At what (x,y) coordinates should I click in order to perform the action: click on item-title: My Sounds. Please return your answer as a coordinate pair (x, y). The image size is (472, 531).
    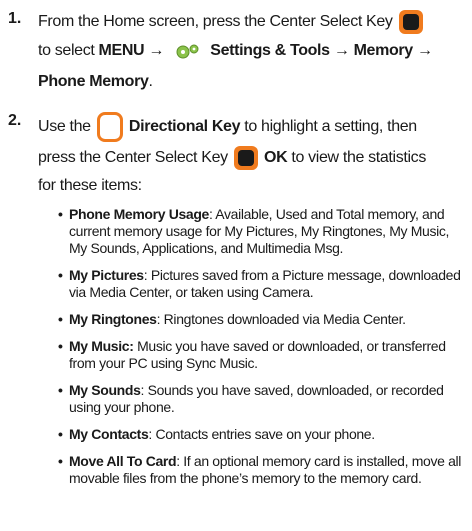
    Looking at the image, I should click on (105, 390).